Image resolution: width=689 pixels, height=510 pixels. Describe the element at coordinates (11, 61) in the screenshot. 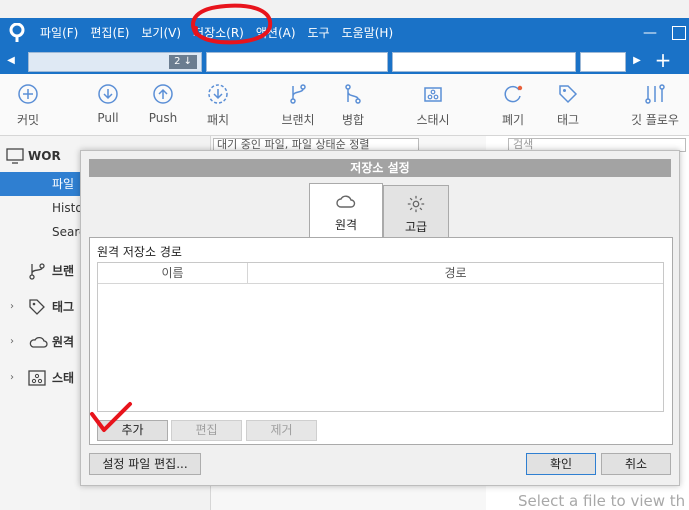

I see `tab-scroll-left-icon: ◀` at that location.